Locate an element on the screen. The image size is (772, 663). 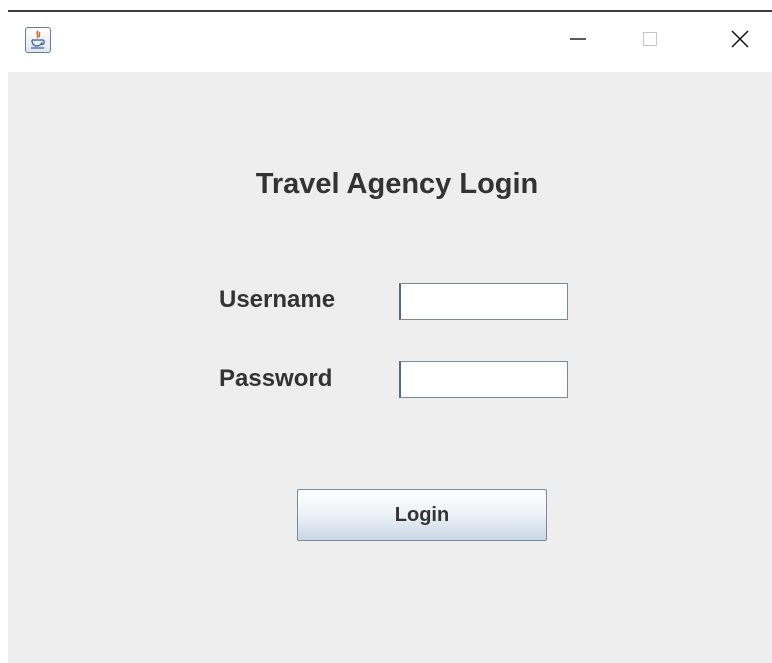
minimize-icon is located at coordinates (578, 41).